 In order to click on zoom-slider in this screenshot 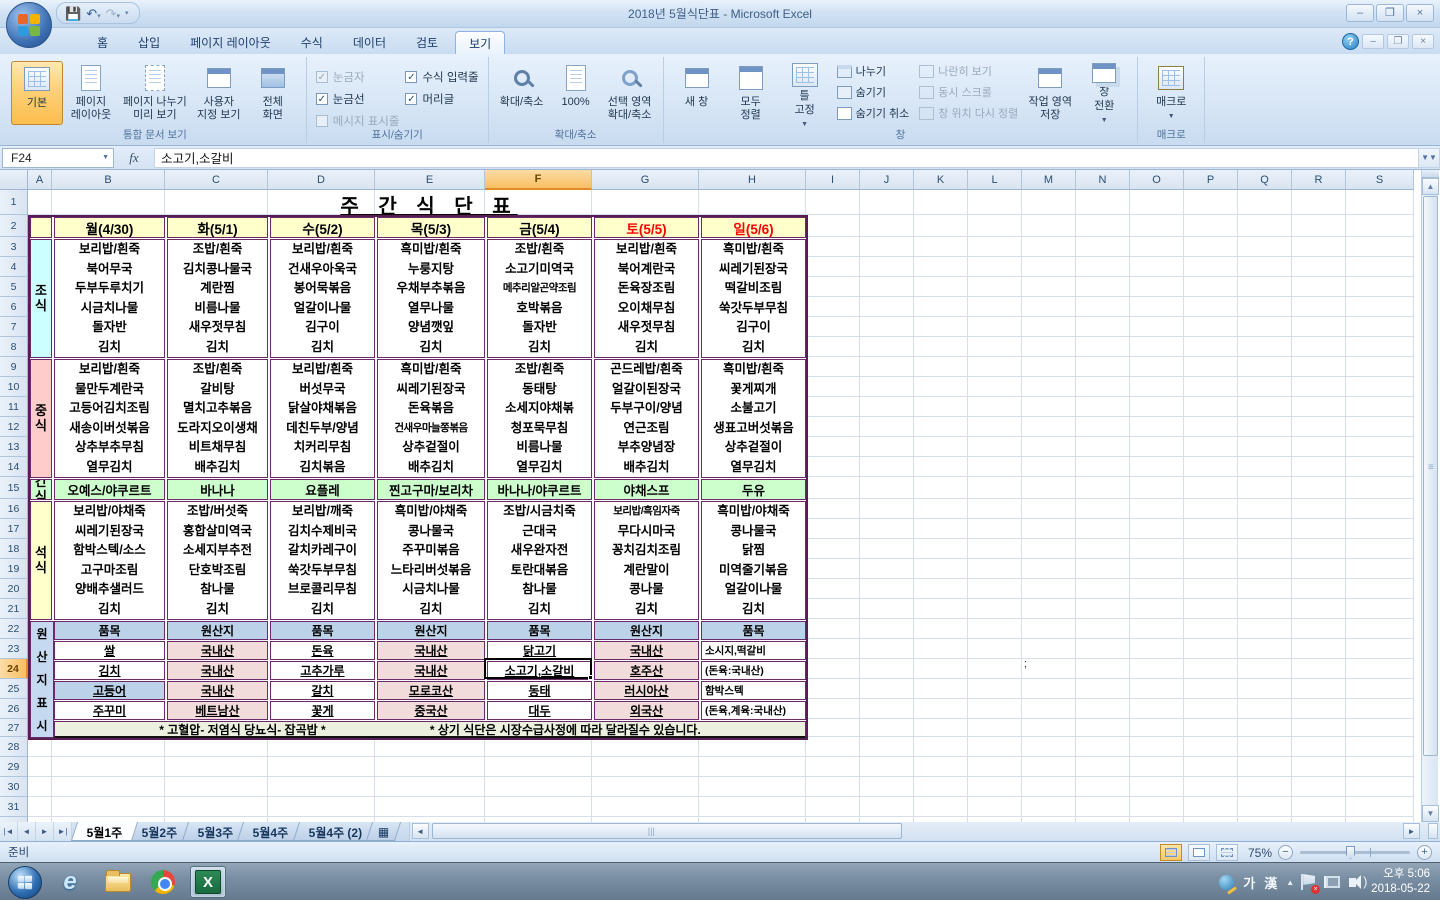, I will do `click(1355, 852)`.